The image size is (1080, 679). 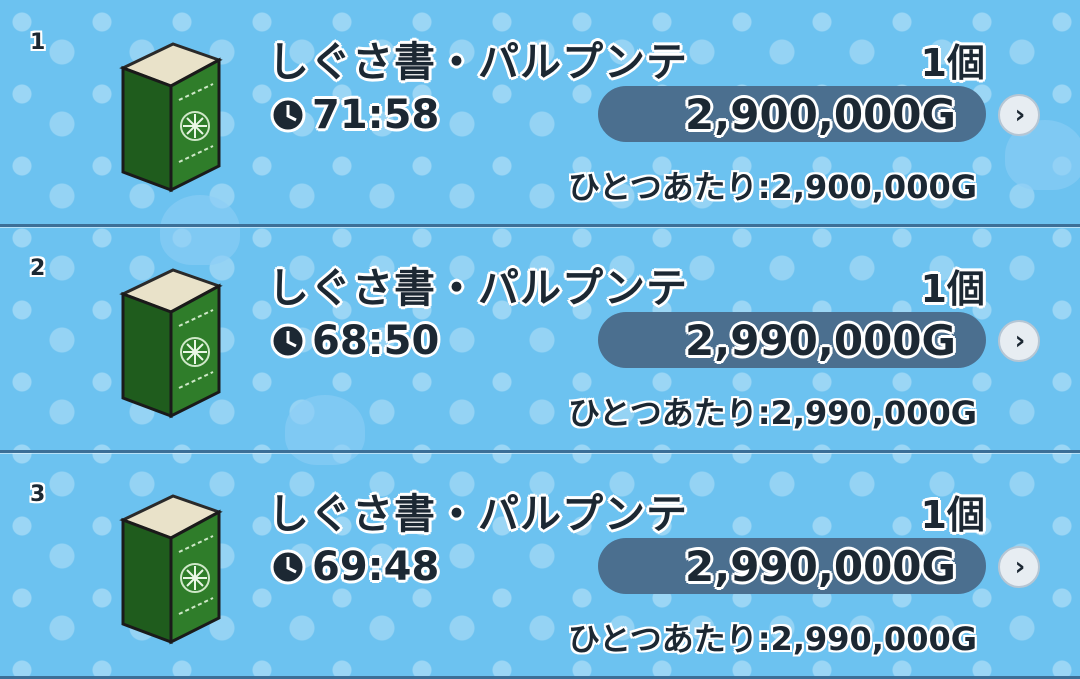 What do you see at coordinates (772, 187) in the screenshot?
I see `per-unit-price: ひとつあたり:2,900,000G` at bounding box center [772, 187].